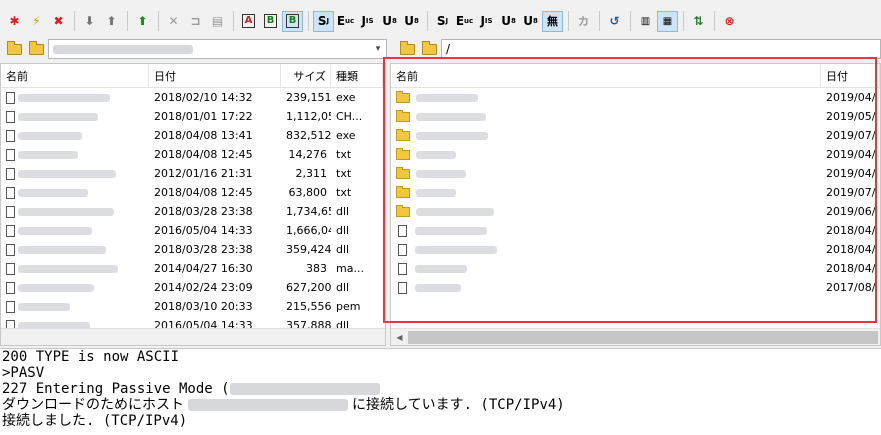 This screenshot has height=435, width=881. I want to click on detail-view-icon: ▦, so click(667, 21).